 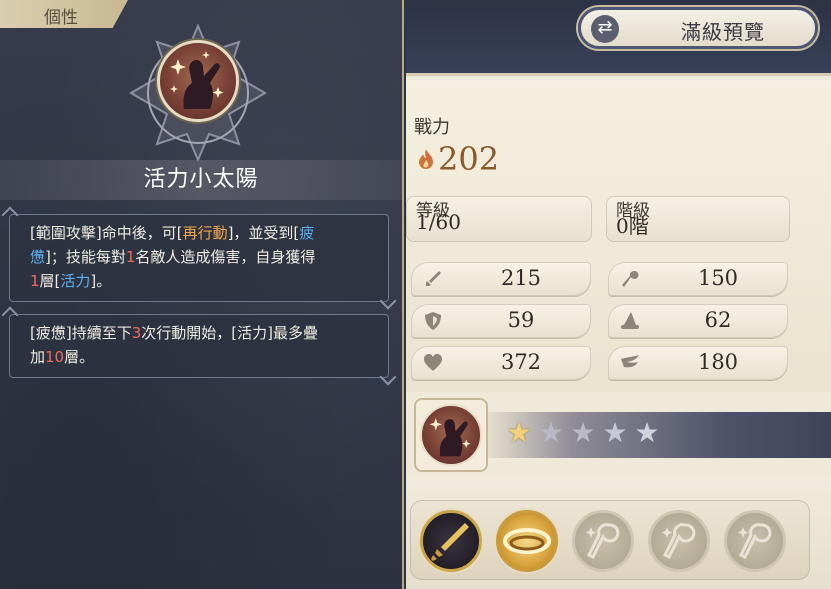 What do you see at coordinates (81, 333) in the screenshot?
I see `description-text: [疲憊]持續至下` at bounding box center [81, 333].